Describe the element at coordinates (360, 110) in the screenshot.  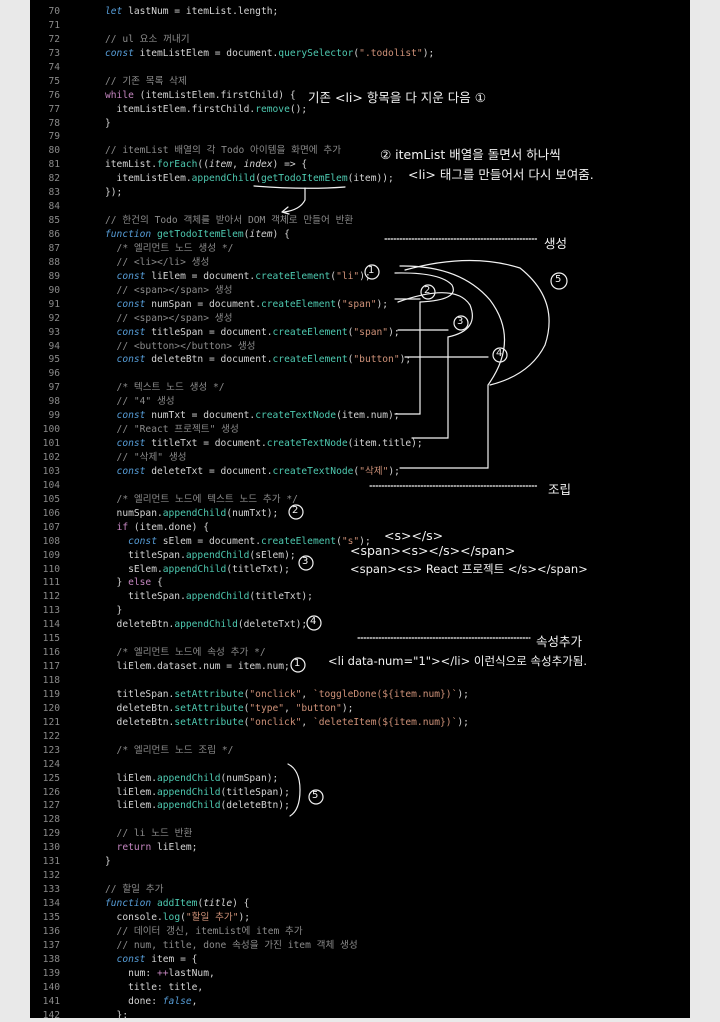
I see `code-line: 77 itemListElem.firstChild.remove();` at that location.